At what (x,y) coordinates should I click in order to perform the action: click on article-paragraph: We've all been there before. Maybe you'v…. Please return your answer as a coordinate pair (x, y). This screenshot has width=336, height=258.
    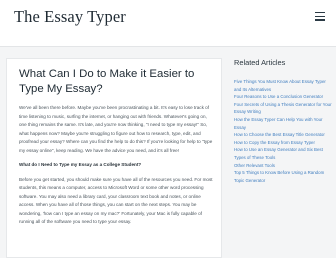
    Looking at the image, I should click on (116, 129).